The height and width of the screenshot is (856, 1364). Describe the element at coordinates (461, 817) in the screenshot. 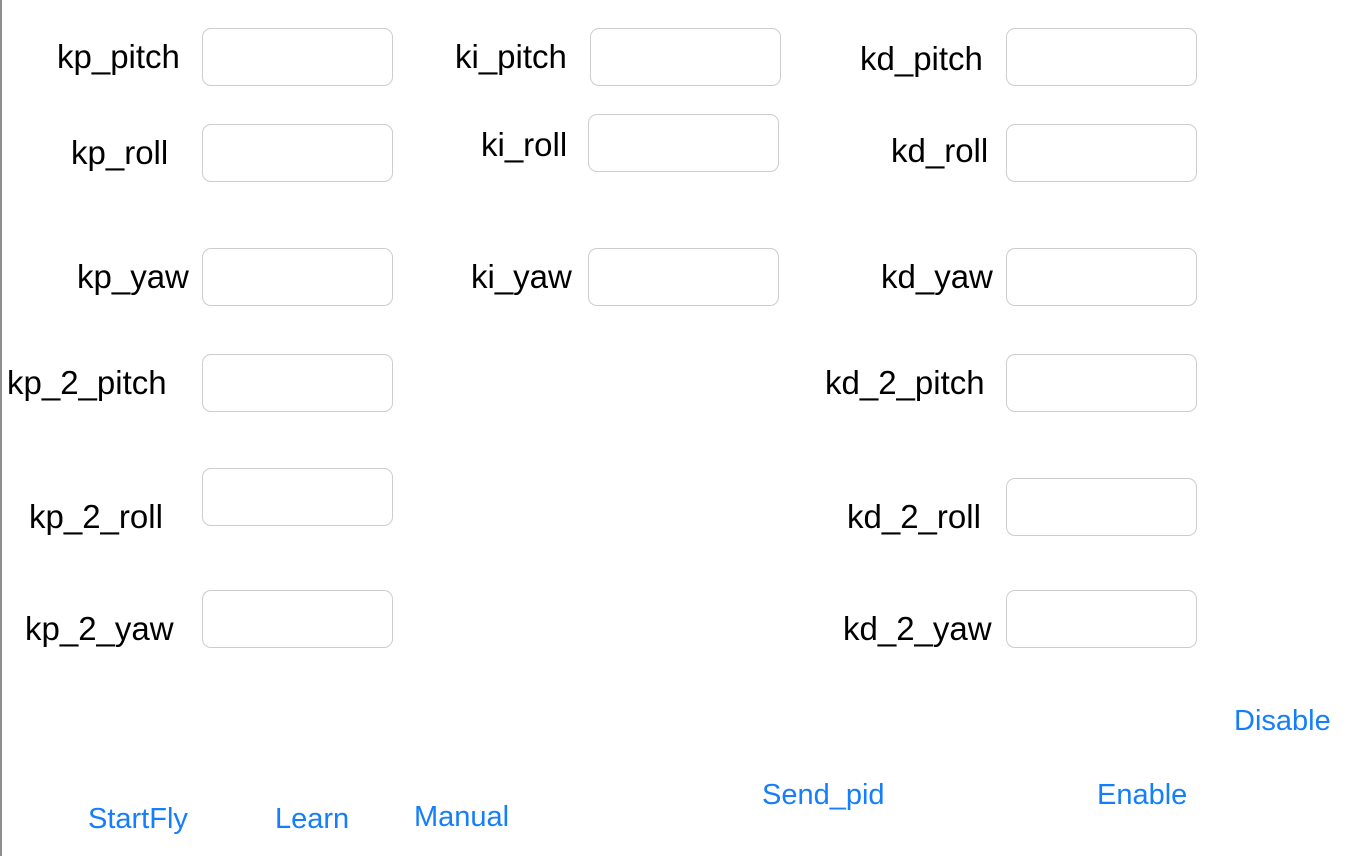

I see `manual-button: Manual` at that location.